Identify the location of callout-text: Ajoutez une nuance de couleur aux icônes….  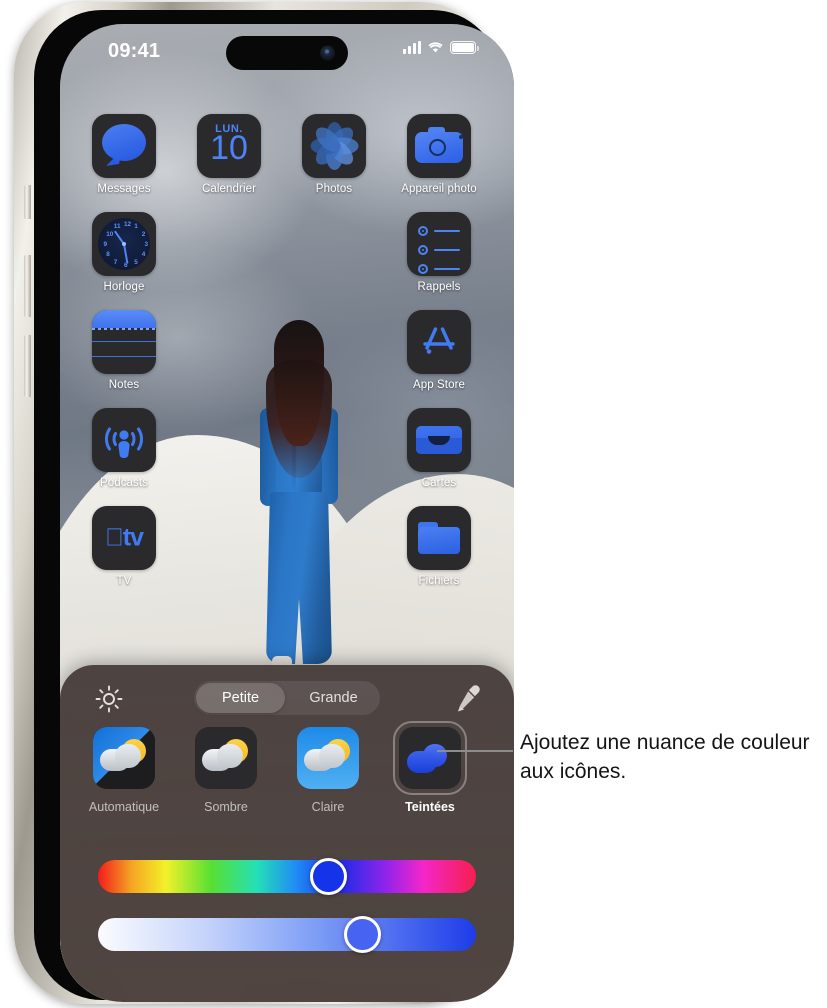
(665, 757).